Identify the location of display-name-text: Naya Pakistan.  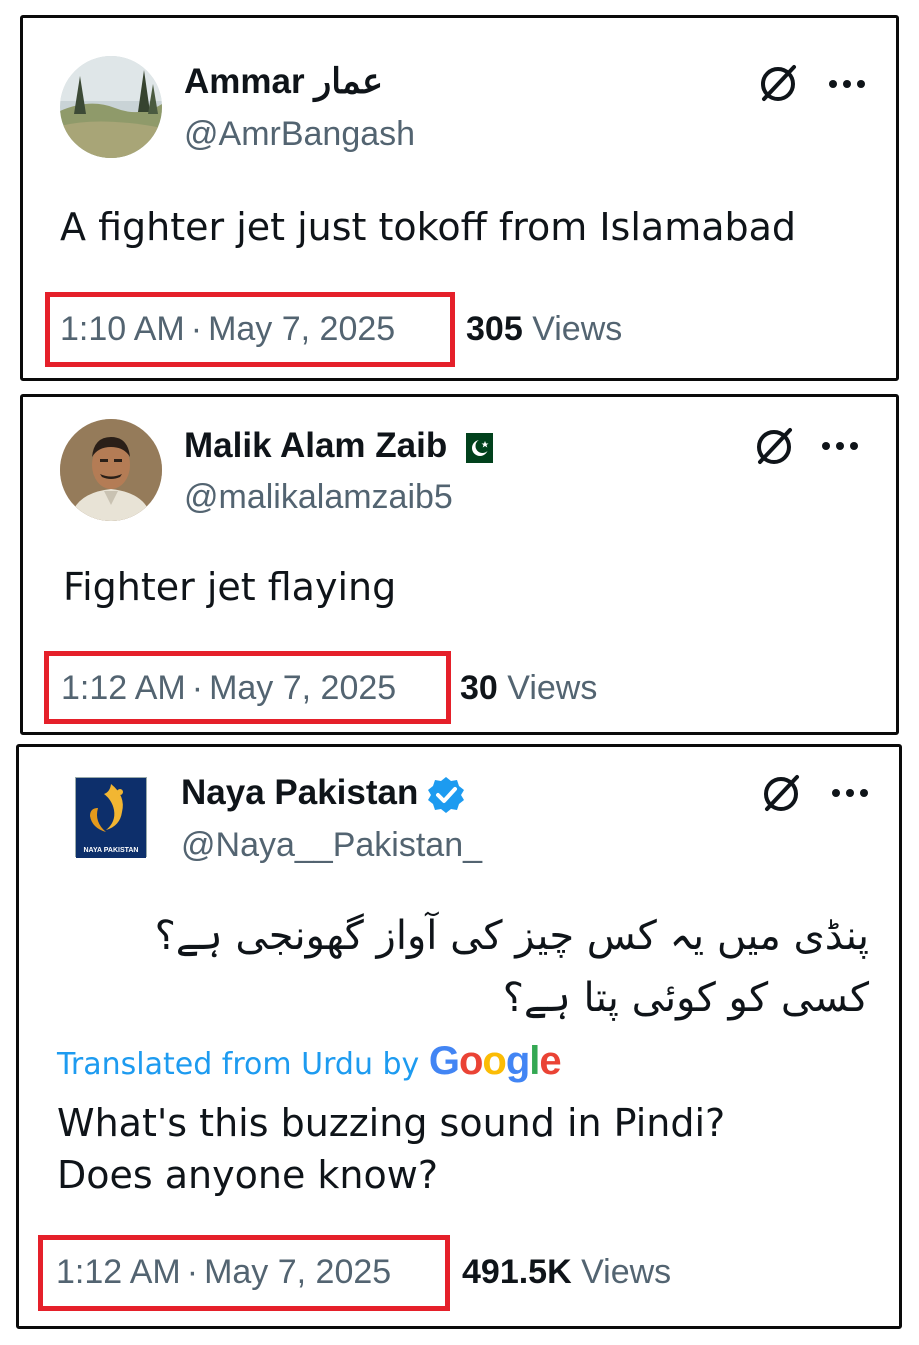
(300, 792).